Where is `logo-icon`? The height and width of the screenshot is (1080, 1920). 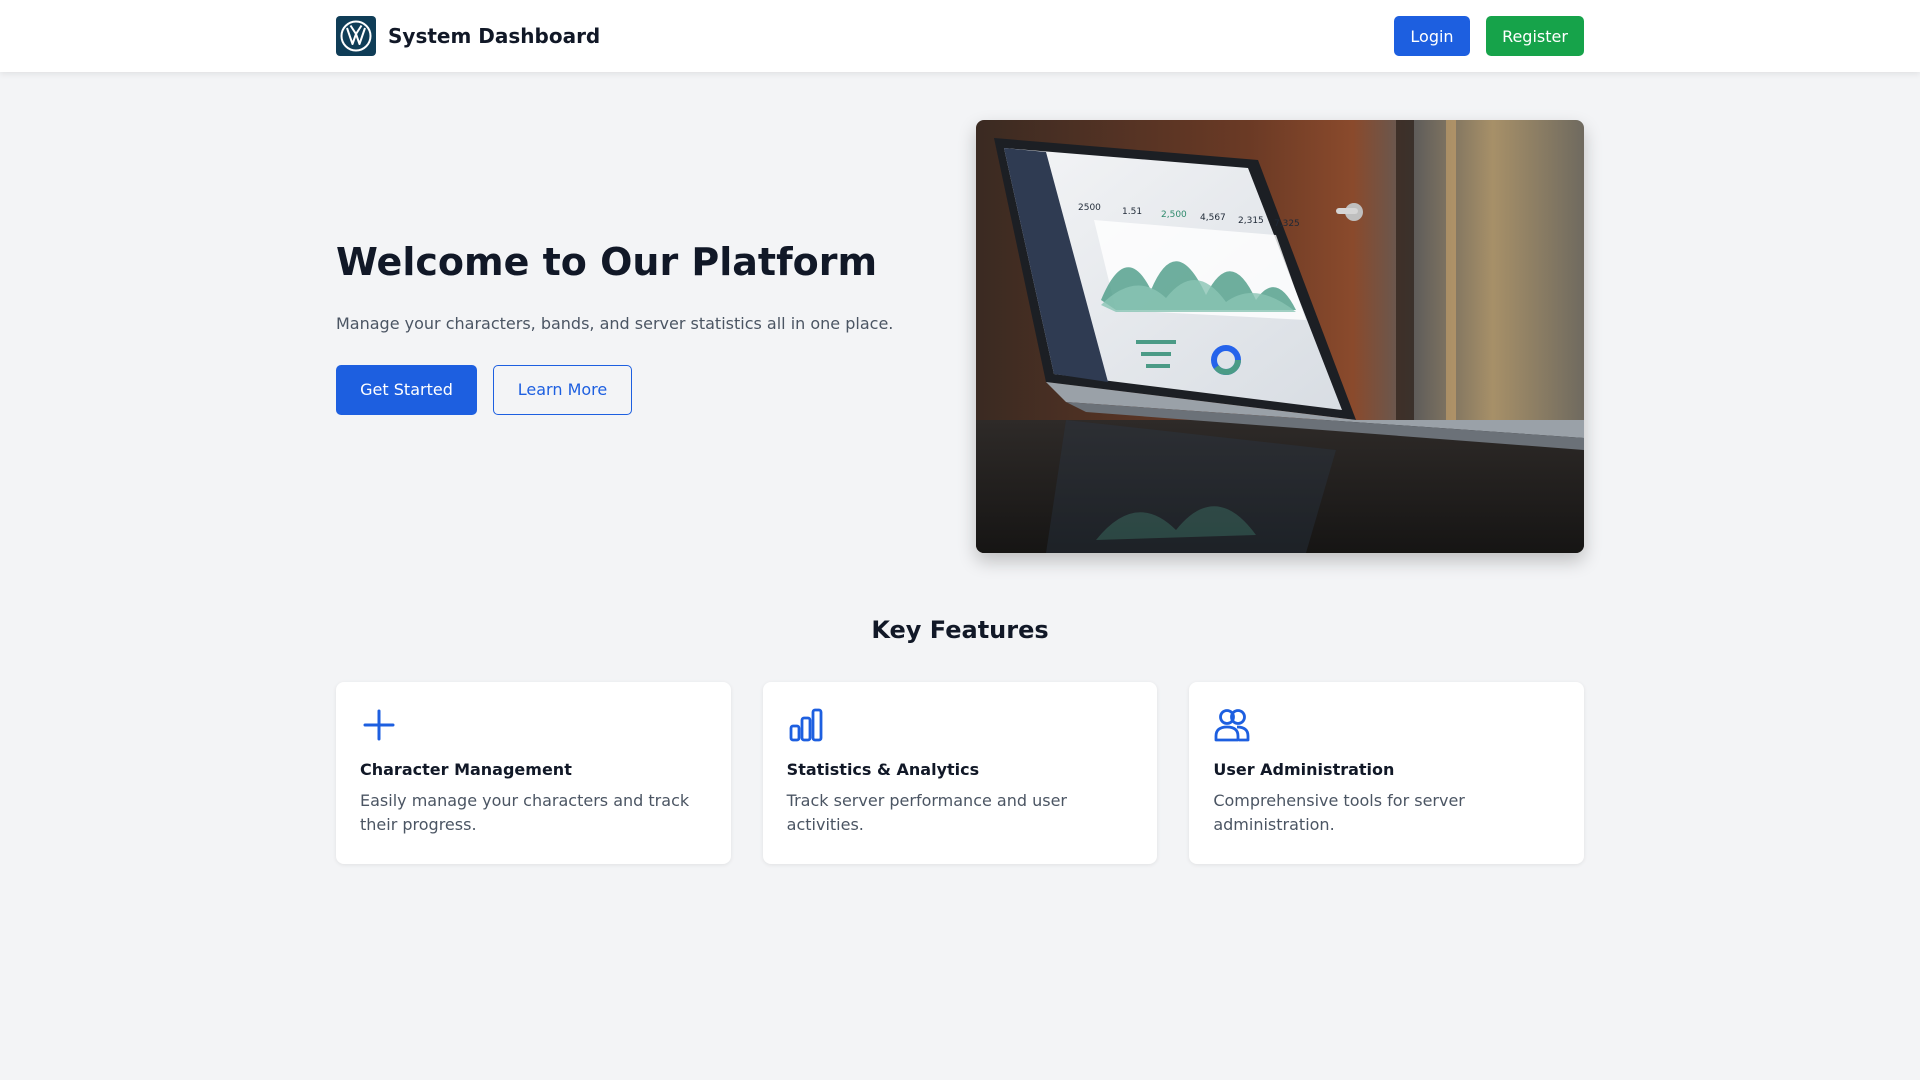 logo-icon is located at coordinates (356, 36).